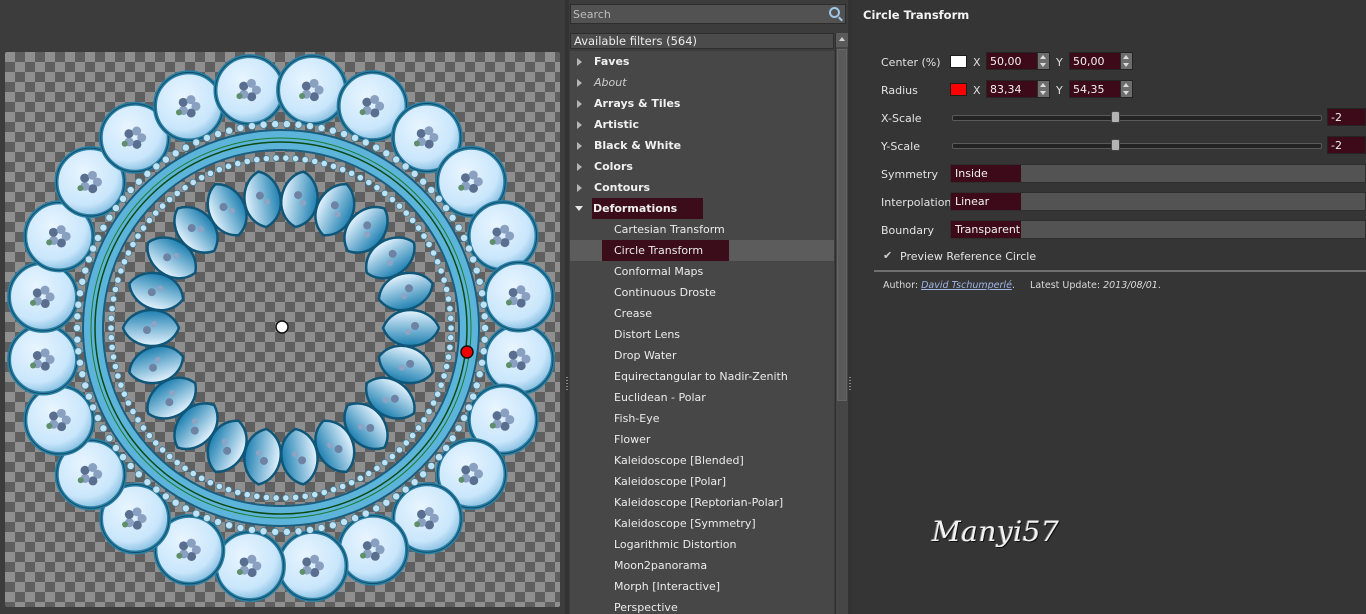  What do you see at coordinates (702, 82) in the screenshot?
I see `filter-category: About` at bounding box center [702, 82].